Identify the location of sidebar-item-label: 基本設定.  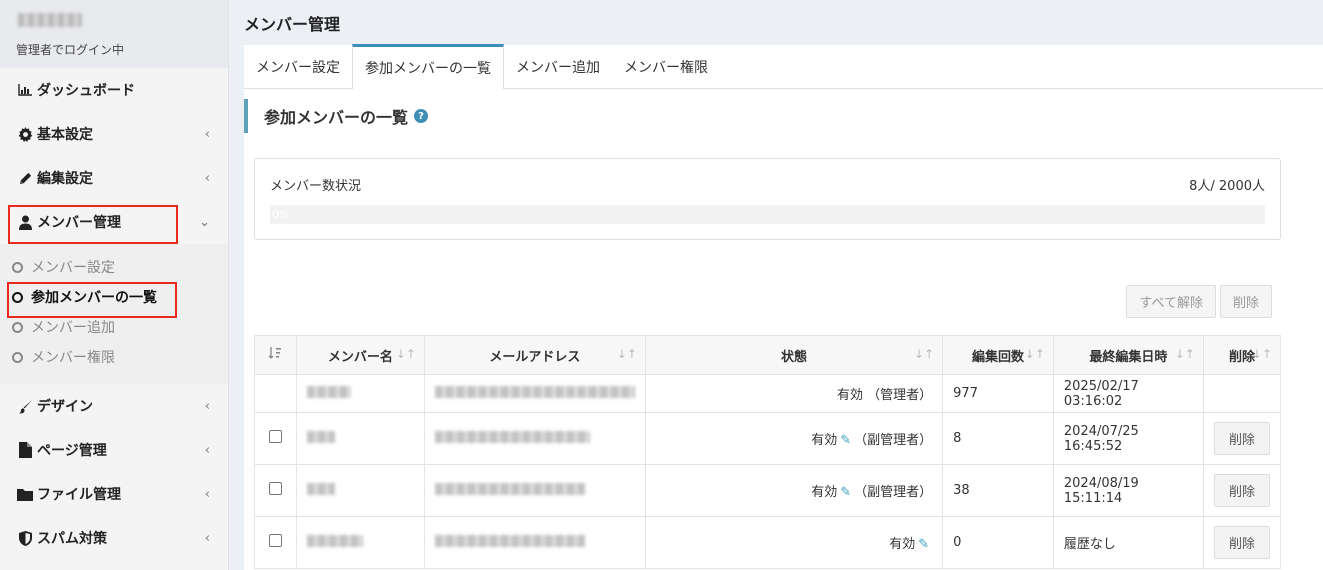
(65, 135).